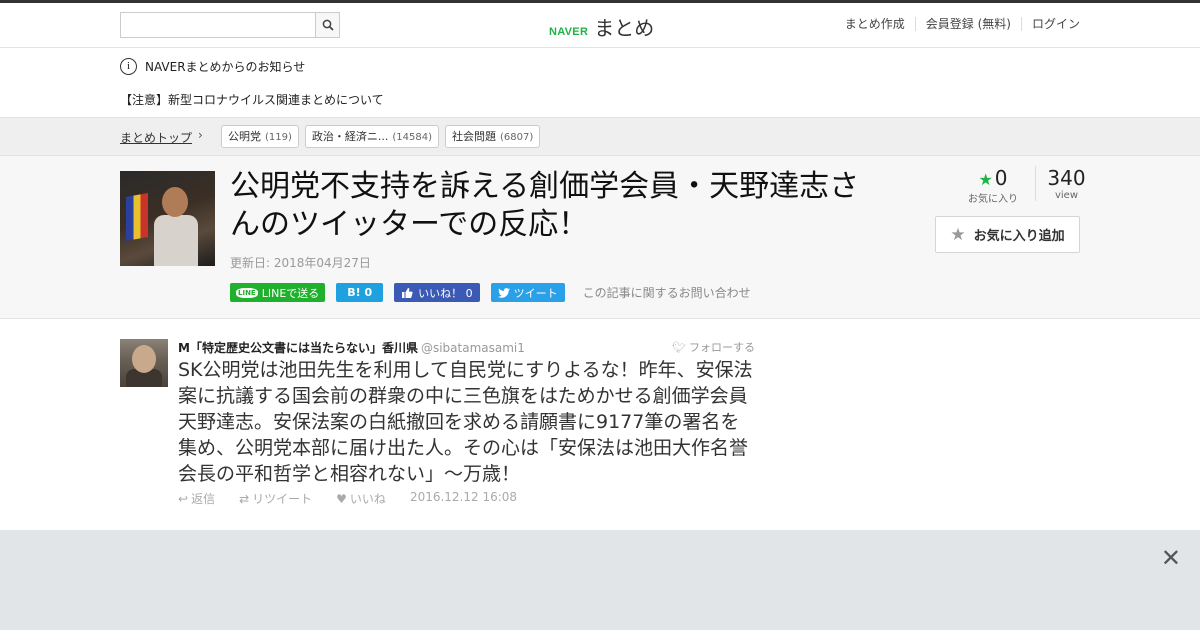 Image resolution: width=1200 pixels, height=630 pixels. What do you see at coordinates (244, 136) in the screenshot?
I see `tag-label: 公明党` at bounding box center [244, 136].